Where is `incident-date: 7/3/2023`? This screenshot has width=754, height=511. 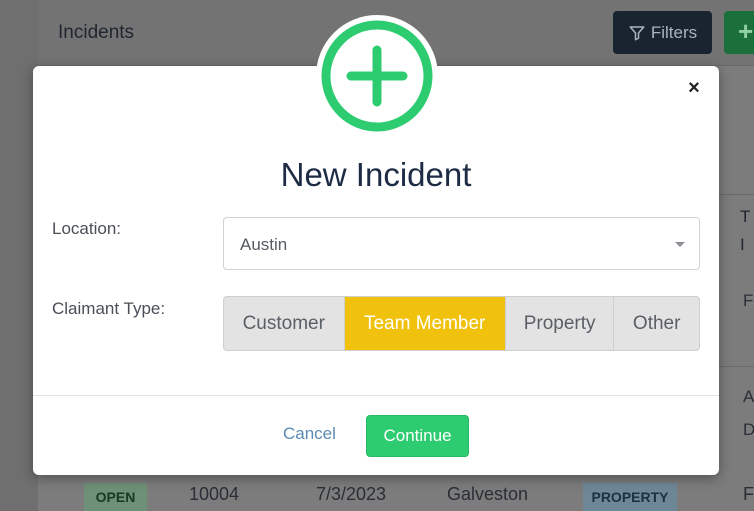 incident-date: 7/3/2023 is located at coordinates (351, 494).